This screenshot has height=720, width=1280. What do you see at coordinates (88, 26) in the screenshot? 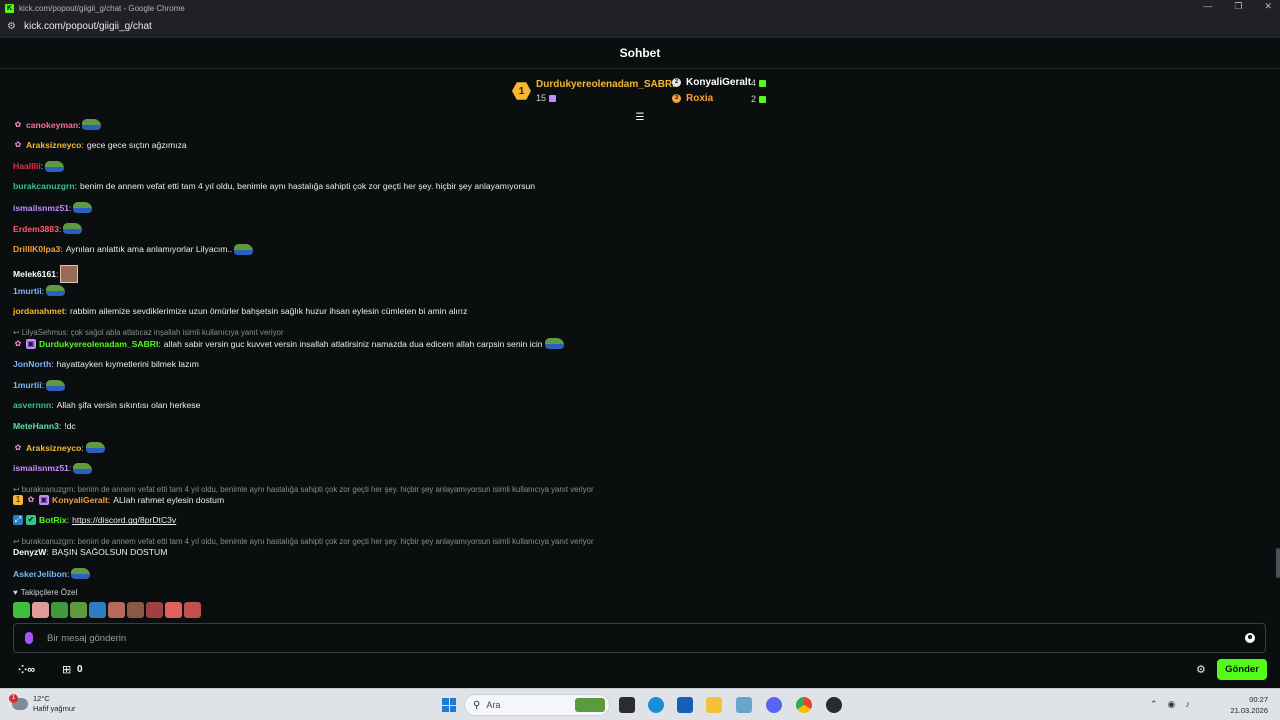
I see `url-text: kick.com/popout/giigii_g/chat` at bounding box center [88, 26].